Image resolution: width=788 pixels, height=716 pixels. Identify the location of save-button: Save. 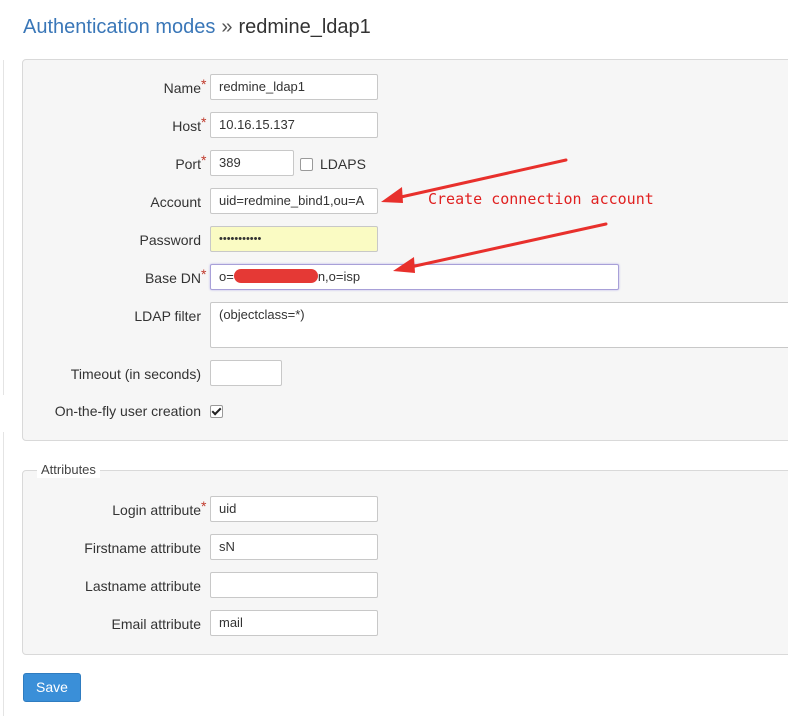
(52, 687).